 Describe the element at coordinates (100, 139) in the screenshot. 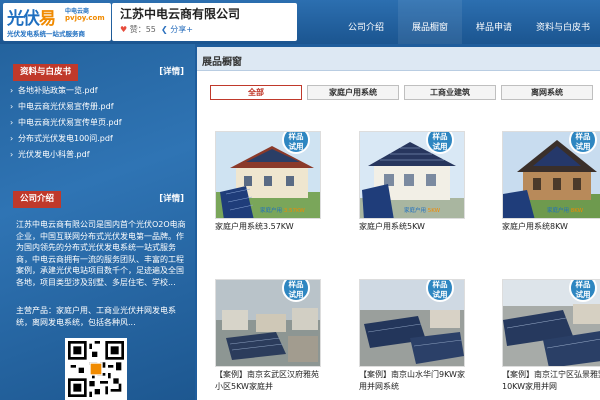

I see `doc-item: › 分布式光伏发电100问.pdf` at that location.